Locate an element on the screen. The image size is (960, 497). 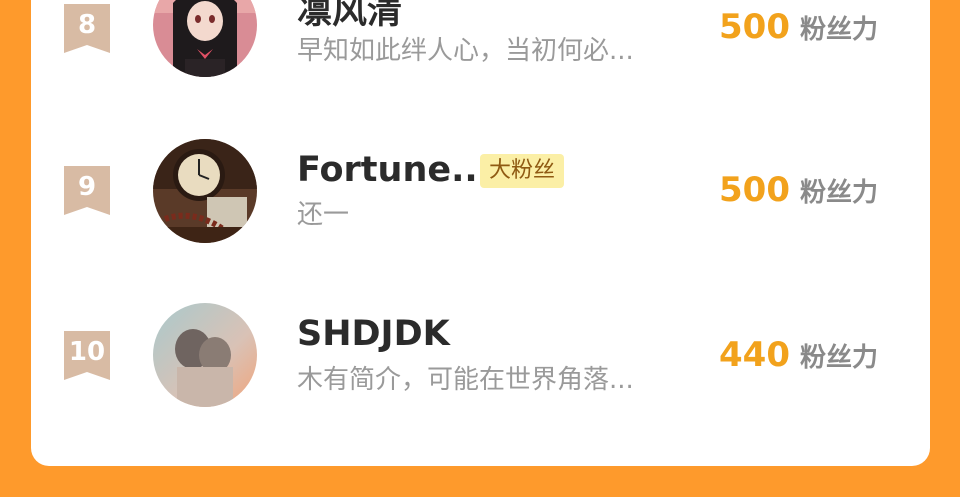
user-bio: 还一 is located at coordinates (323, 215).